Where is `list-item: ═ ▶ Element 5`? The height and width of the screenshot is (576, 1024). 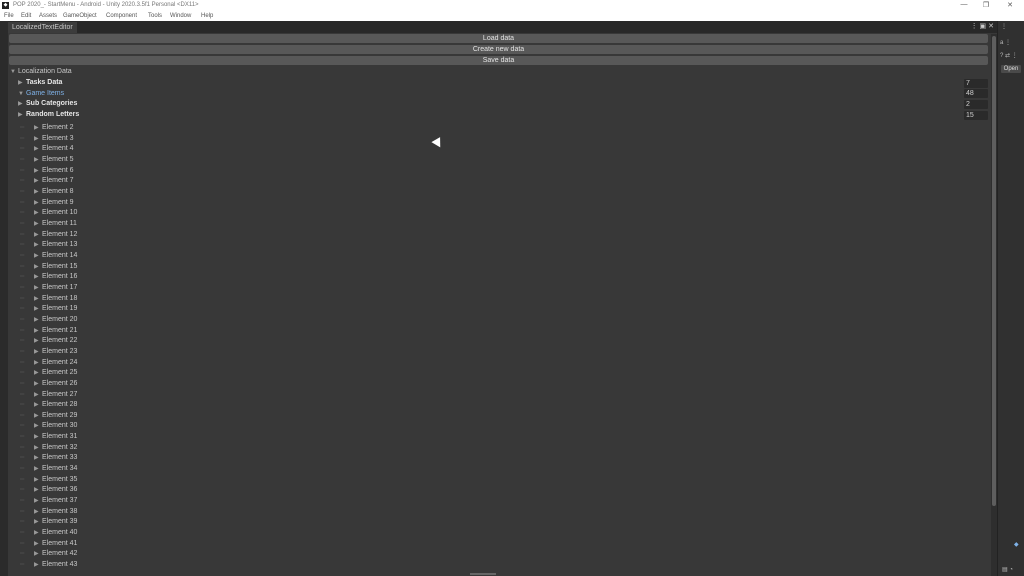 list-item: ═ ▶ Element 5 is located at coordinates (47, 160).